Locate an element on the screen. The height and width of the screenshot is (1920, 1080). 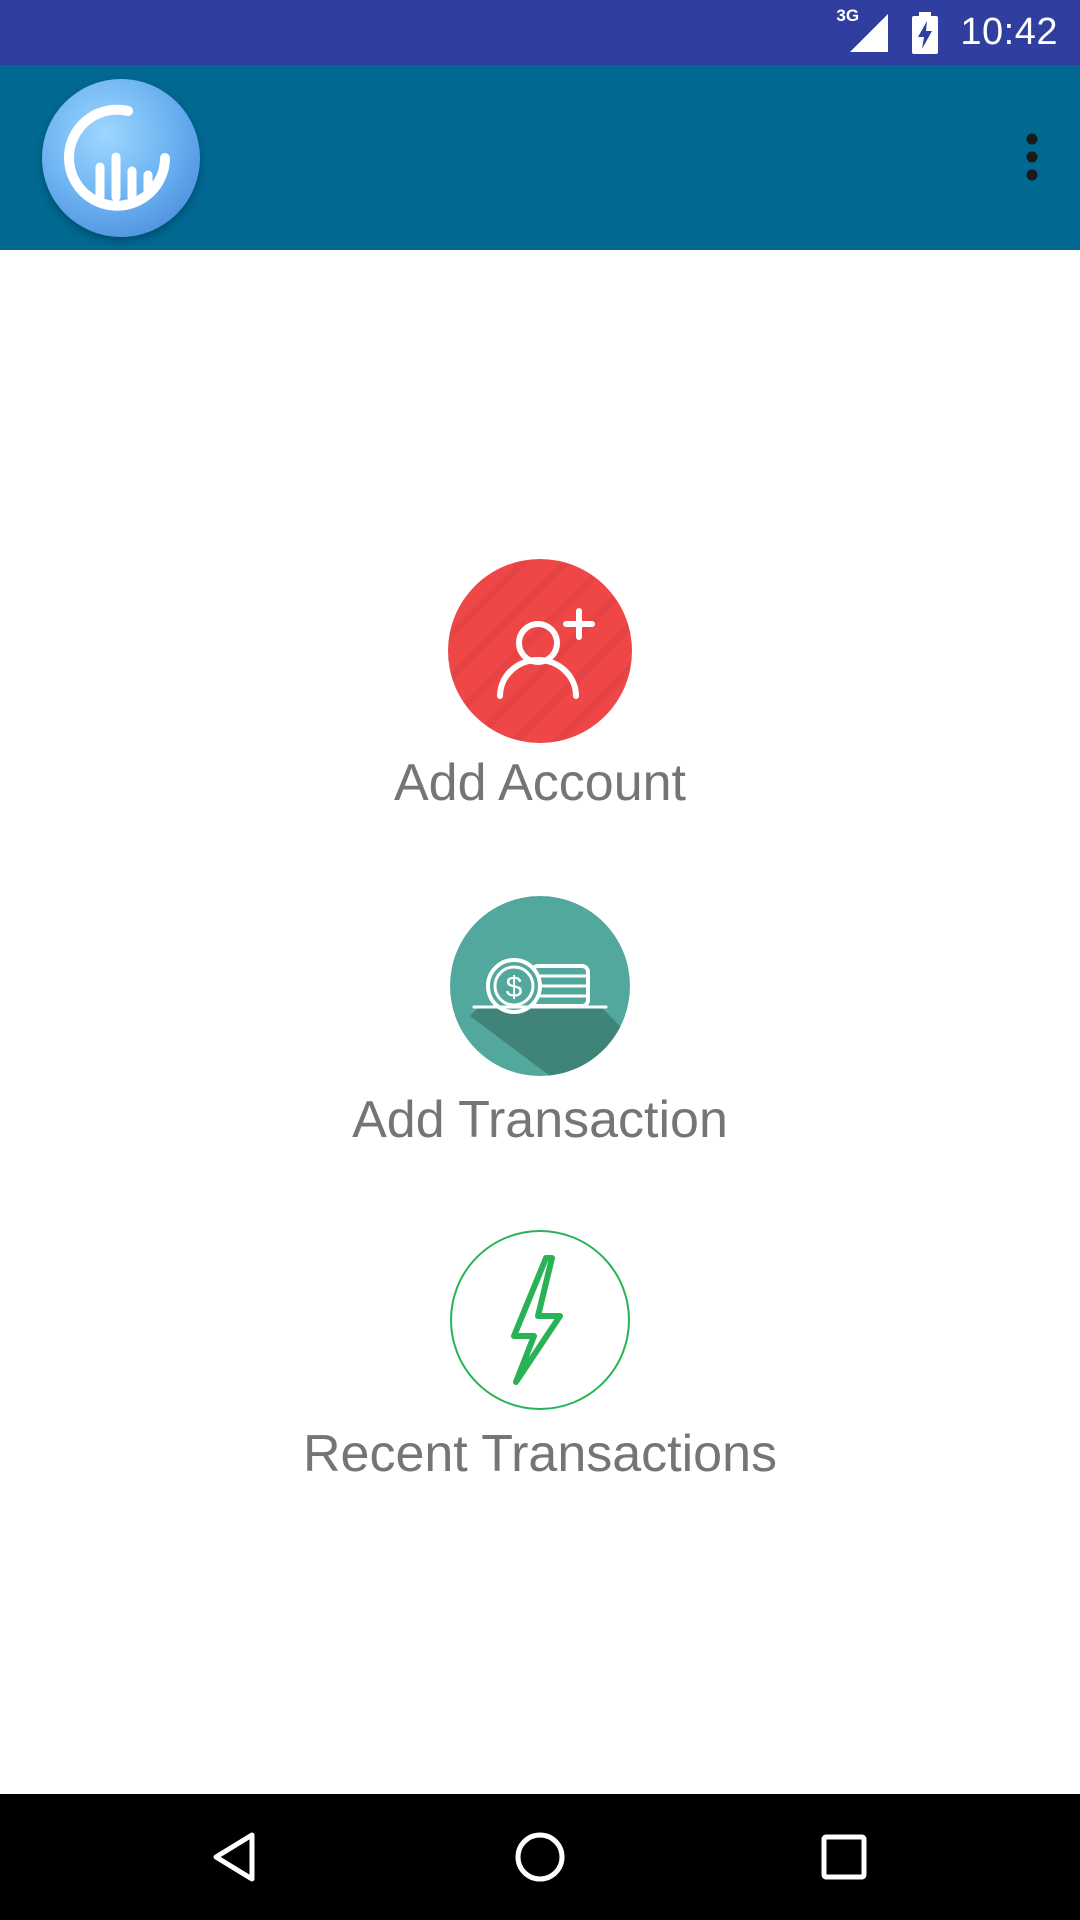
system-nav-bar is located at coordinates (540, 1857).